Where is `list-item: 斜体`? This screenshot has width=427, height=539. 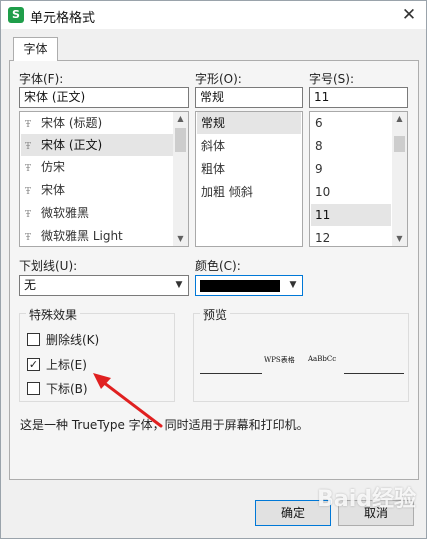 list-item: 斜体 is located at coordinates (249, 146).